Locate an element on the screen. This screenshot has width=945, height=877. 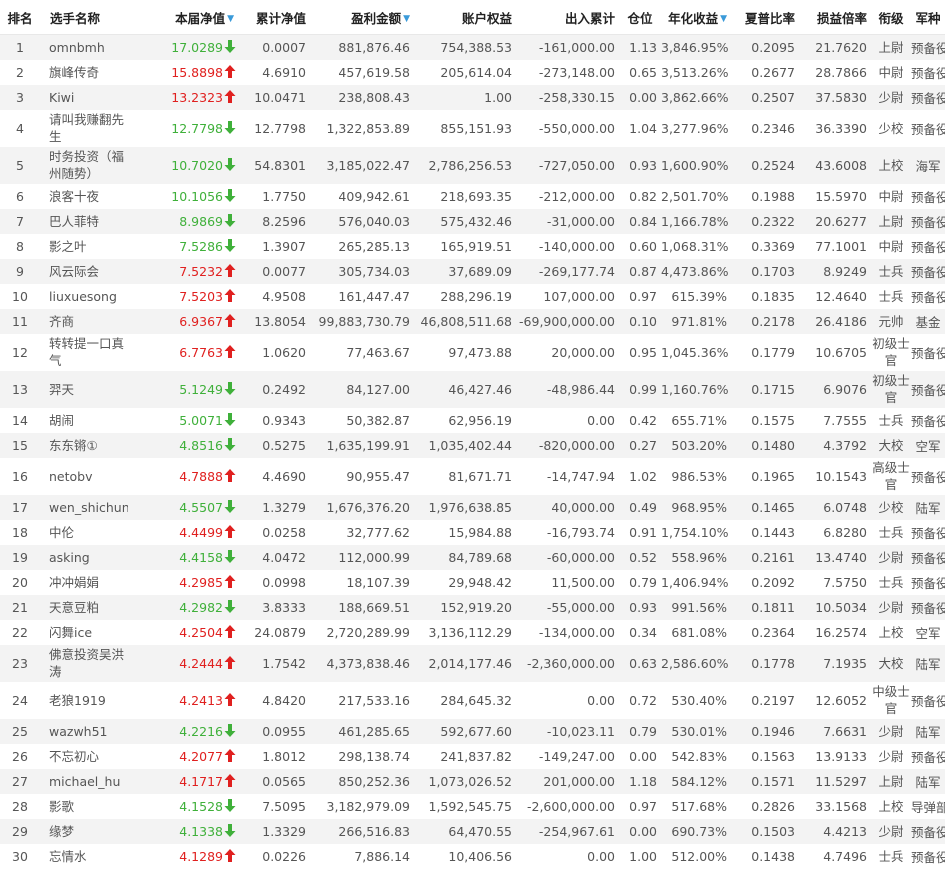
cell-military-rank: 初级士官 is located at coordinates (891, 389).